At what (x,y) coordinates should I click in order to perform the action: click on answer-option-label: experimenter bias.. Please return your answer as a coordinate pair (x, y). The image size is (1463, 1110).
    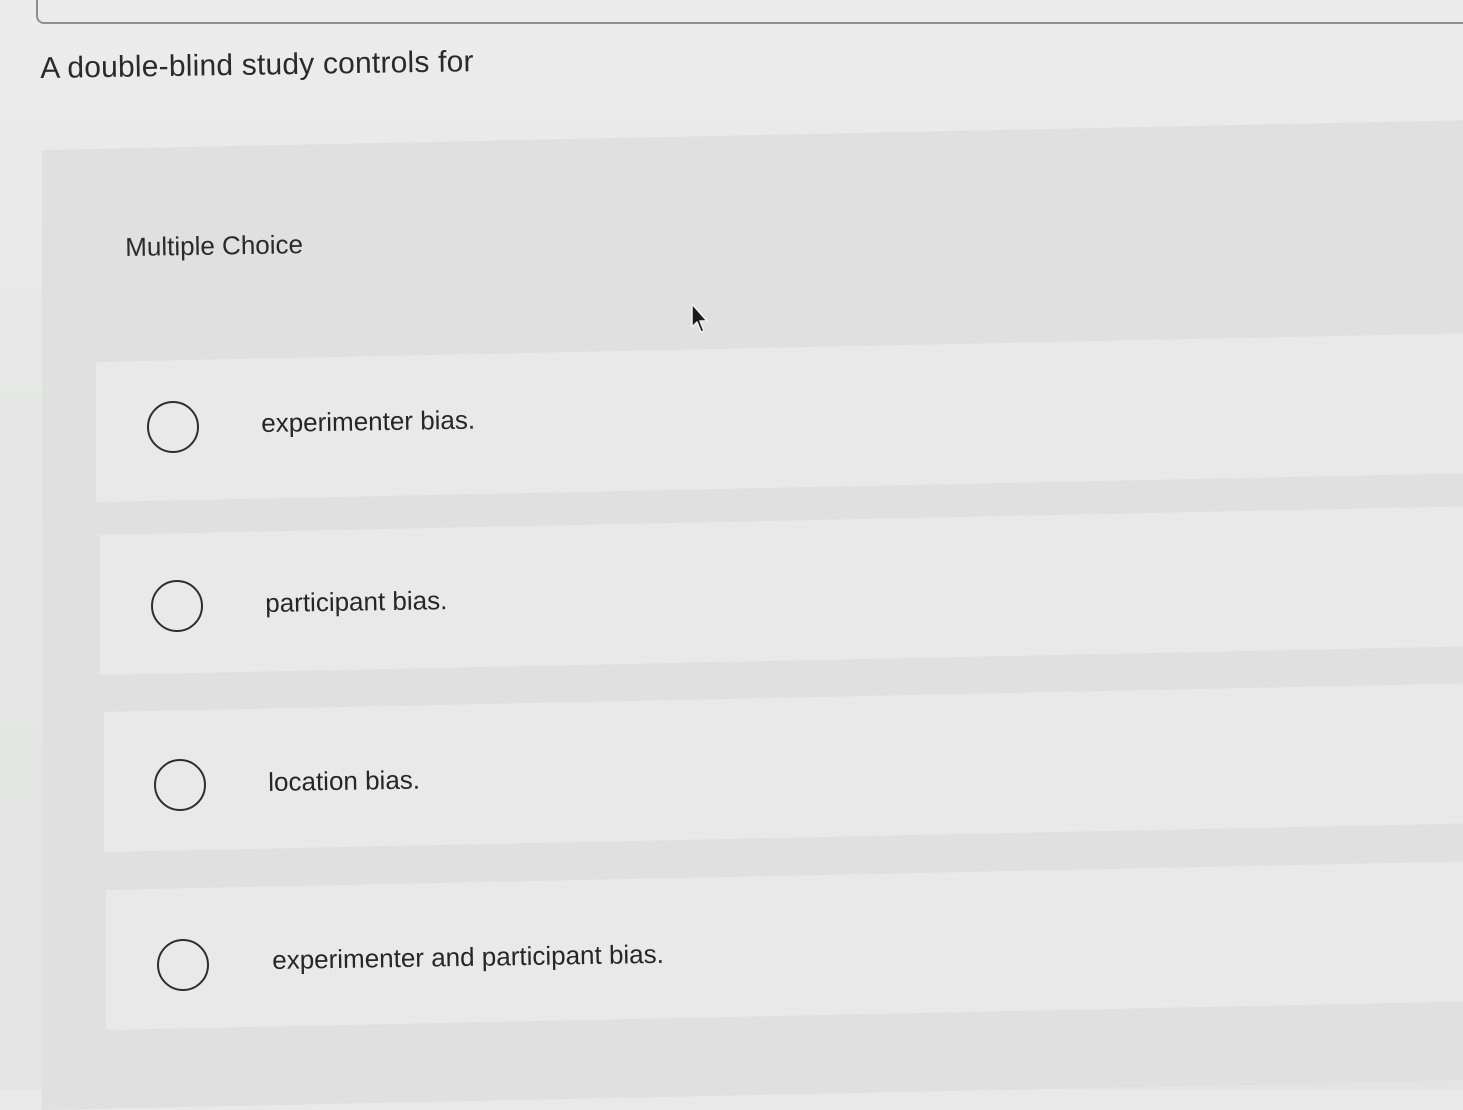
    Looking at the image, I should click on (368, 421).